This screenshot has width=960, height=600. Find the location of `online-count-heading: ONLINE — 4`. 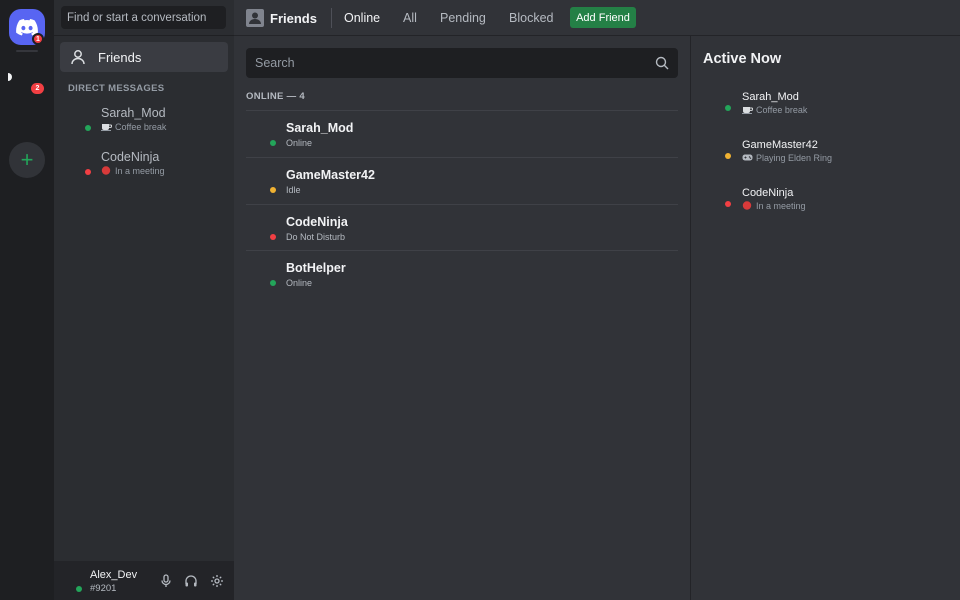

online-count-heading: ONLINE — 4 is located at coordinates (275, 96).